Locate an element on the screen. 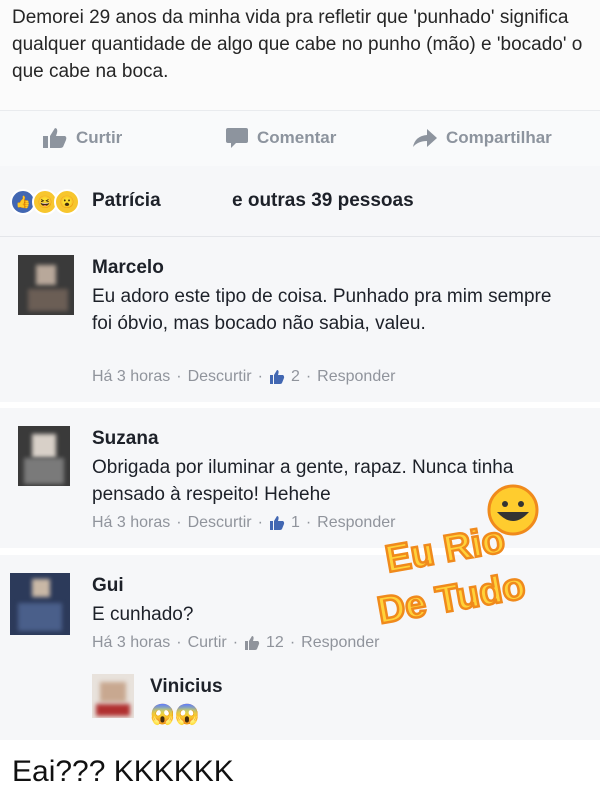 The height and width of the screenshot is (802, 600). like-button: Curtir is located at coordinates (82, 138).